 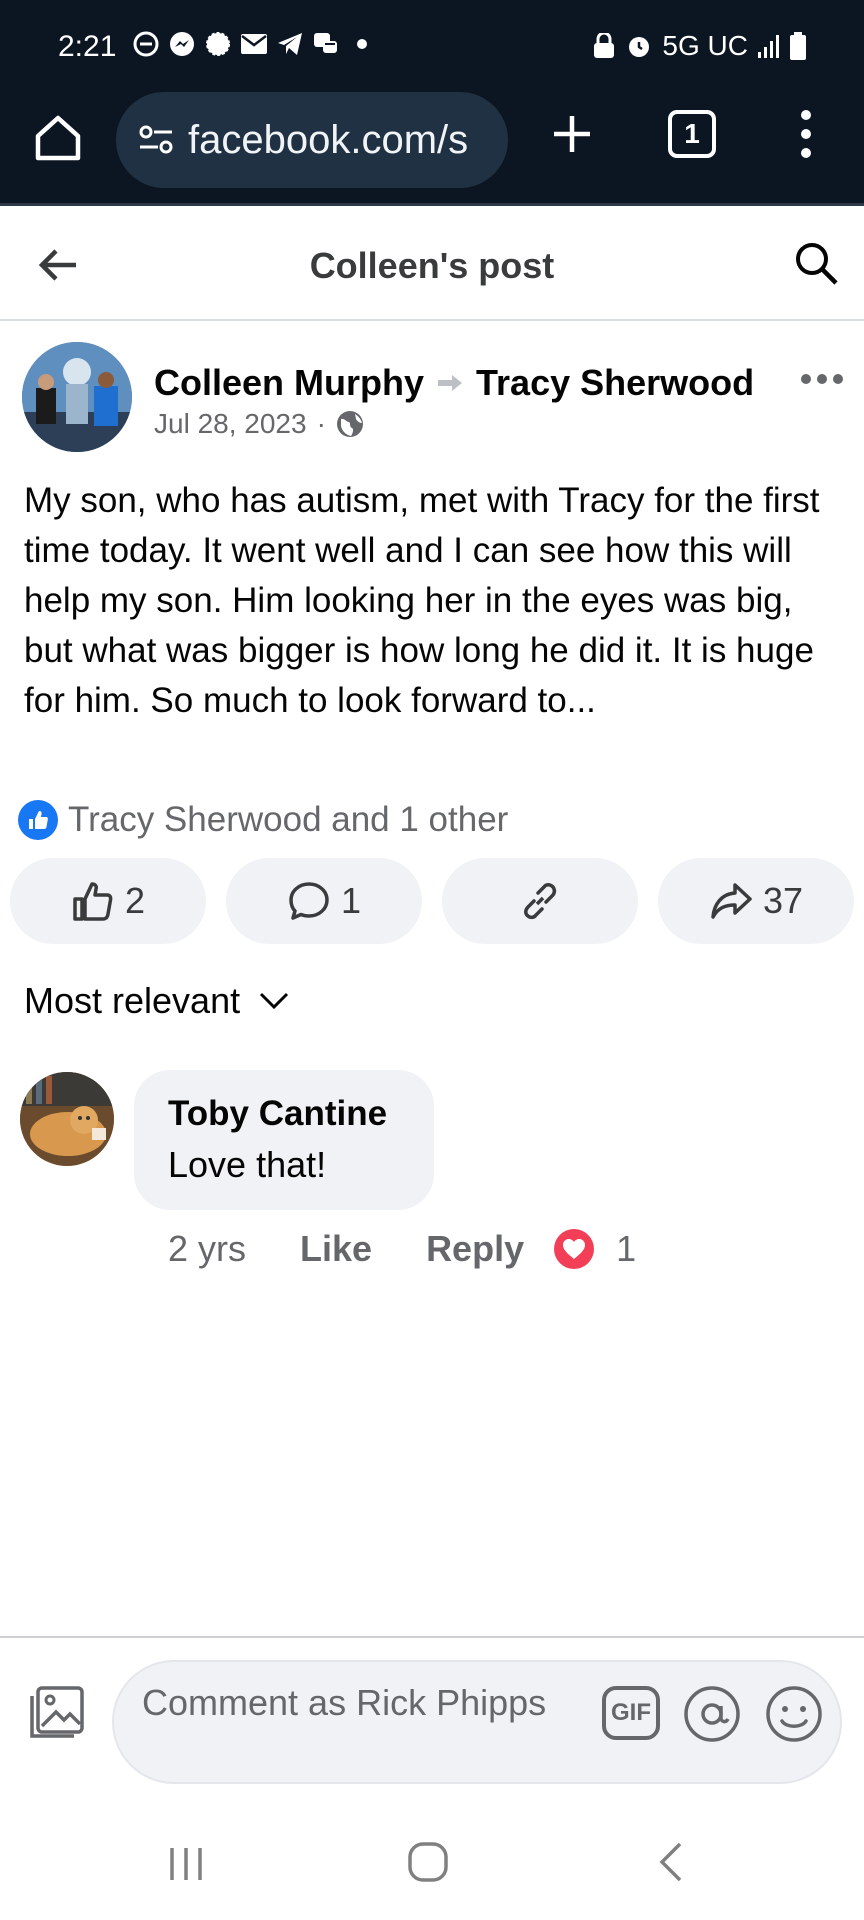 I want to click on like-count: 2, so click(x=135, y=900).